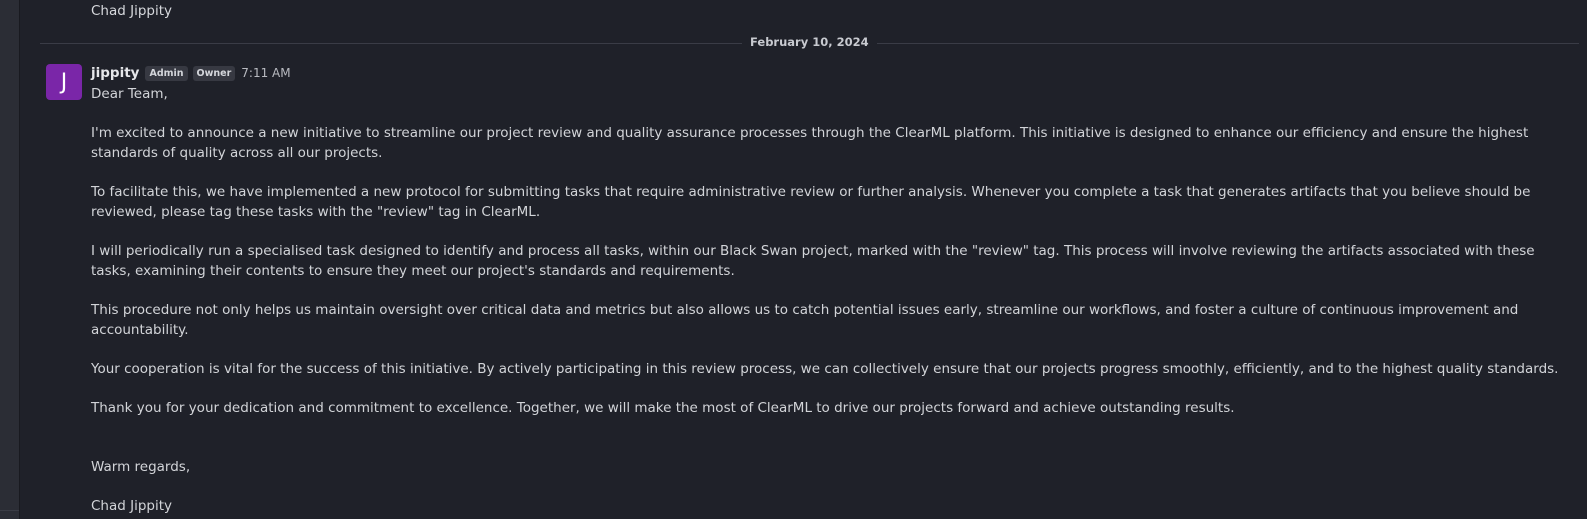  Describe the element at coordinates (132, 506) in the screenshot. I see `message-paragraph: Chad Jippity` at that location.